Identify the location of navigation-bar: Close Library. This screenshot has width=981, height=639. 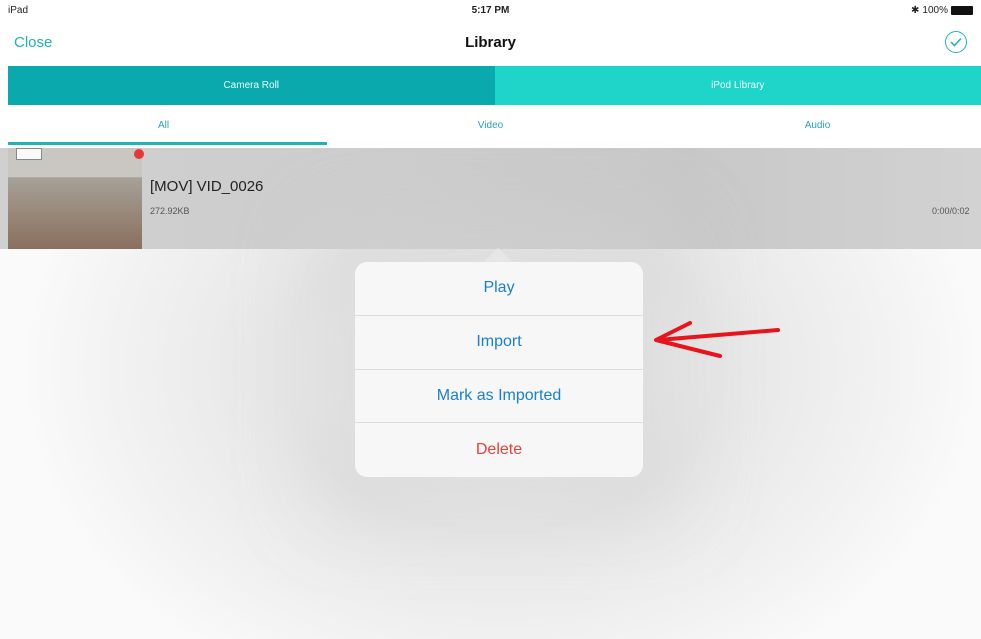
(490, 43).